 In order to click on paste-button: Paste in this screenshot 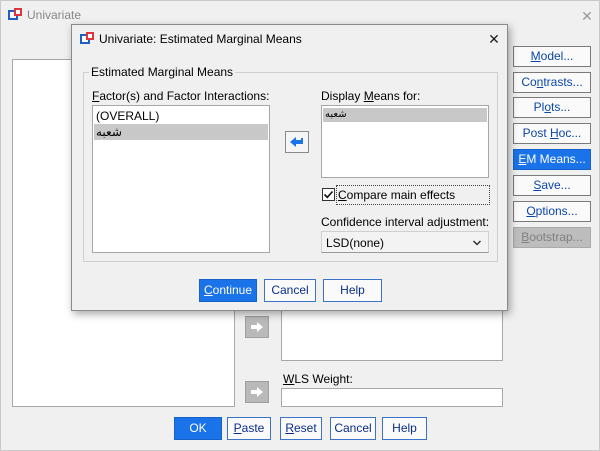, I will do `click(249, 428)`.